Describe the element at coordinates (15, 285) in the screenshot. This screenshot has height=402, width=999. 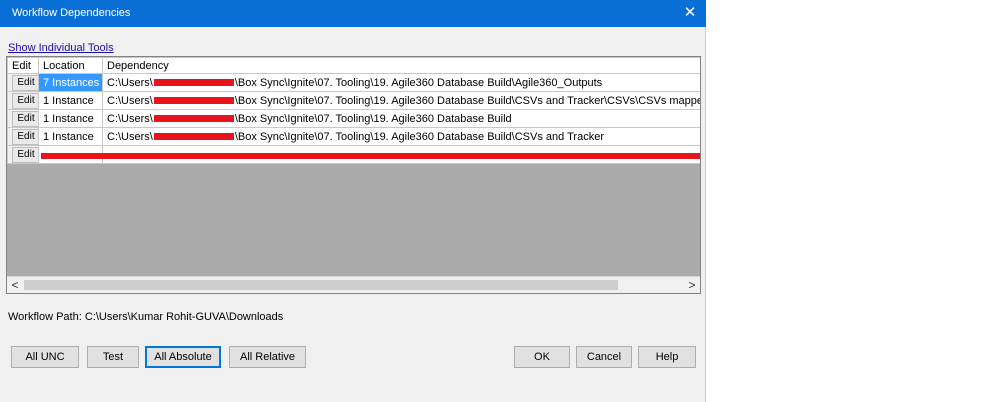
I see `scroll-left-icon: <` at that location.